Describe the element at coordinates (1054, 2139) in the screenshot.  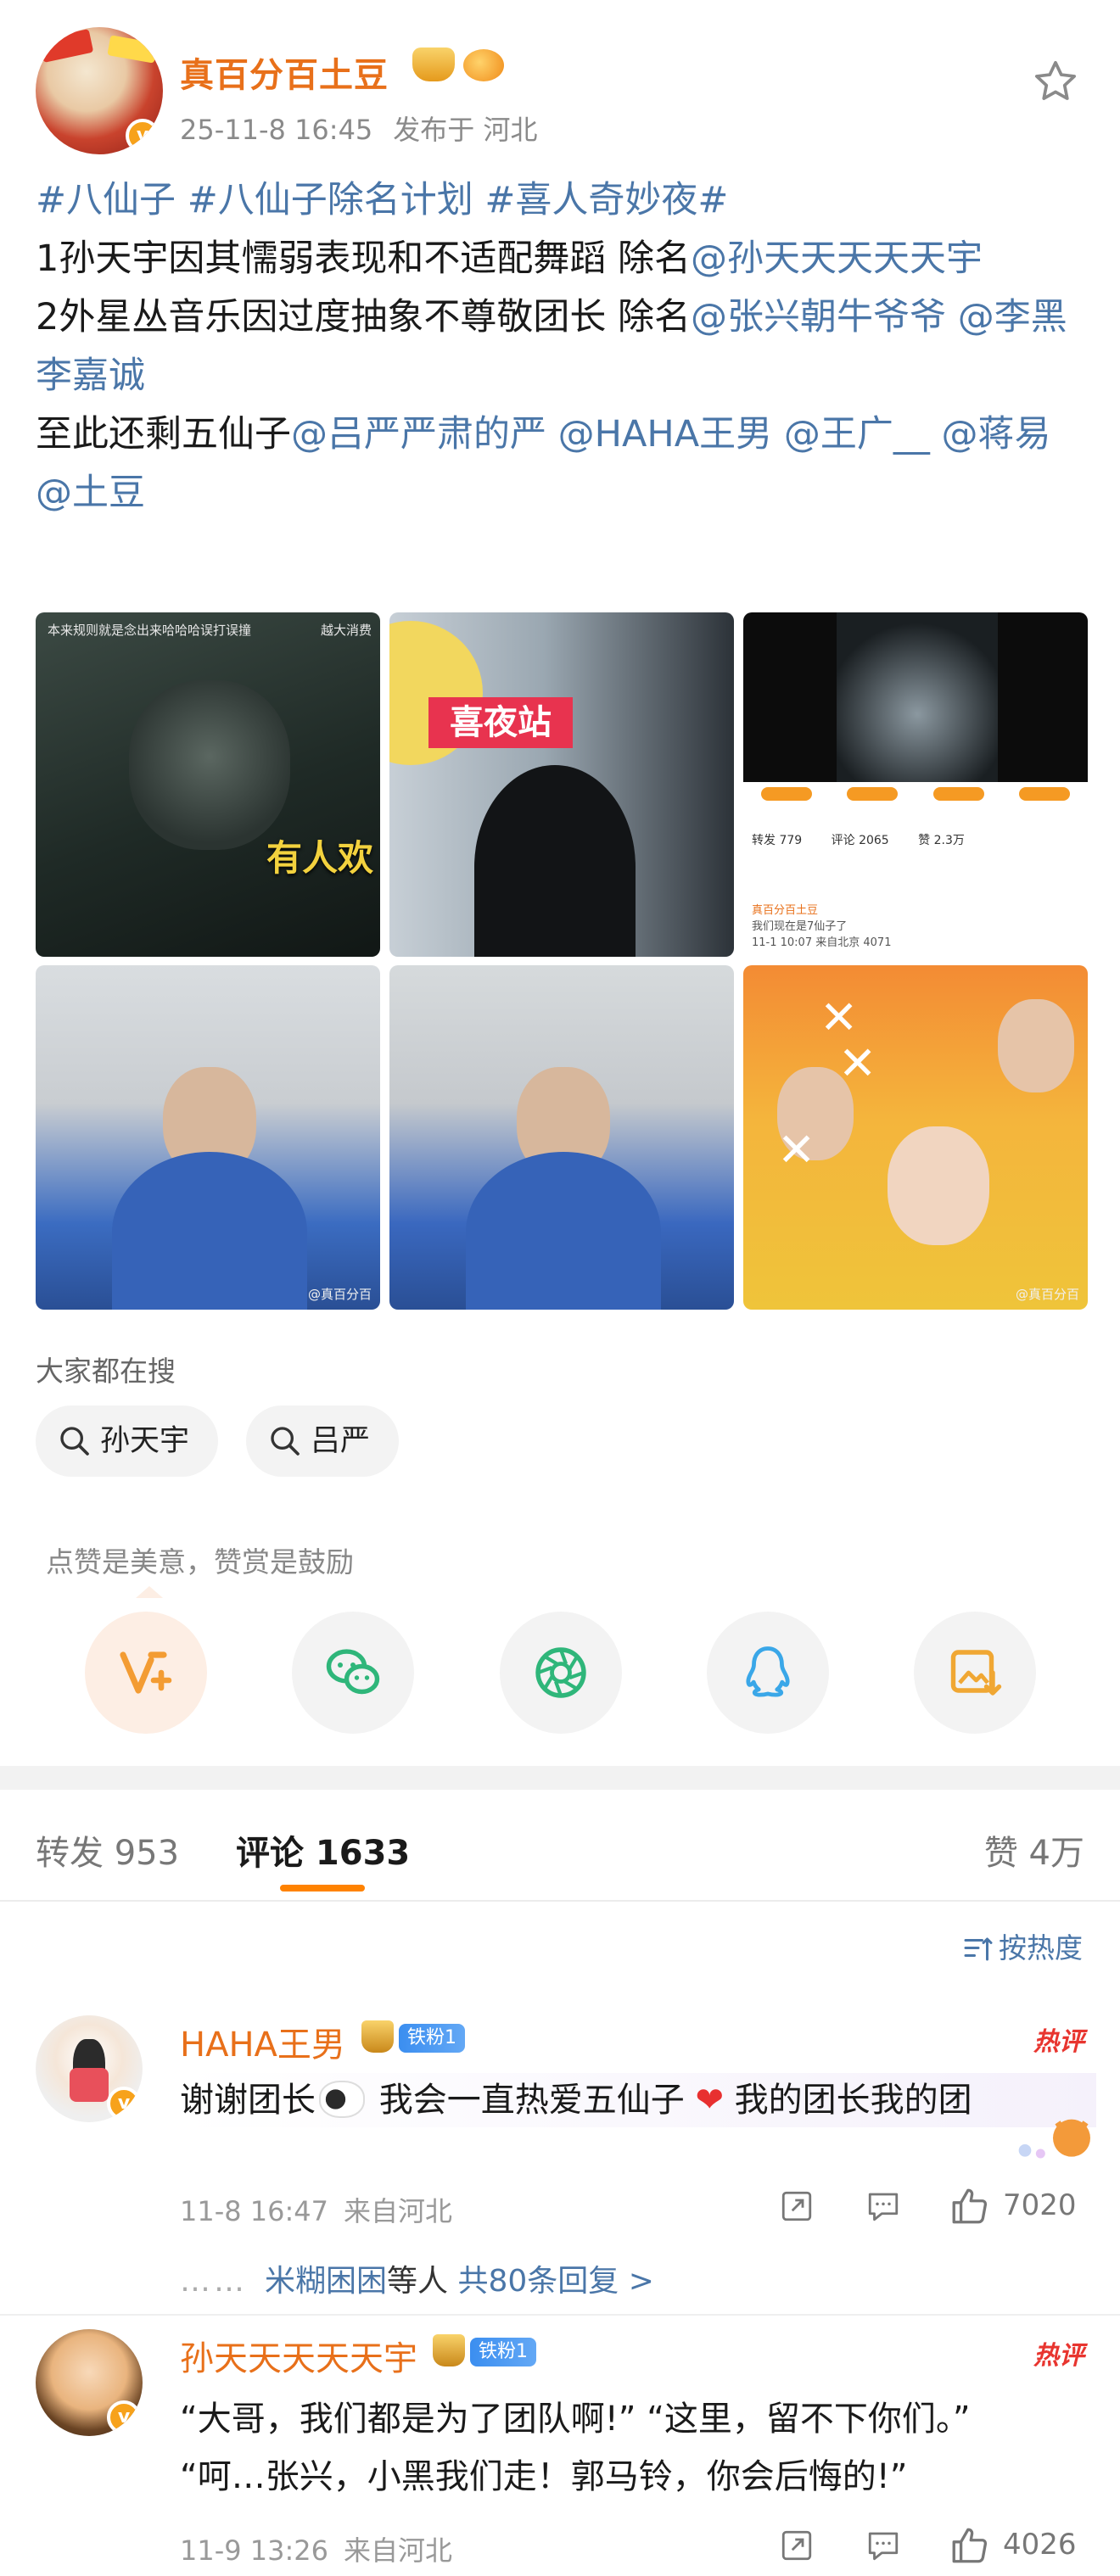
I see `fox-sticker-icon` at that location.